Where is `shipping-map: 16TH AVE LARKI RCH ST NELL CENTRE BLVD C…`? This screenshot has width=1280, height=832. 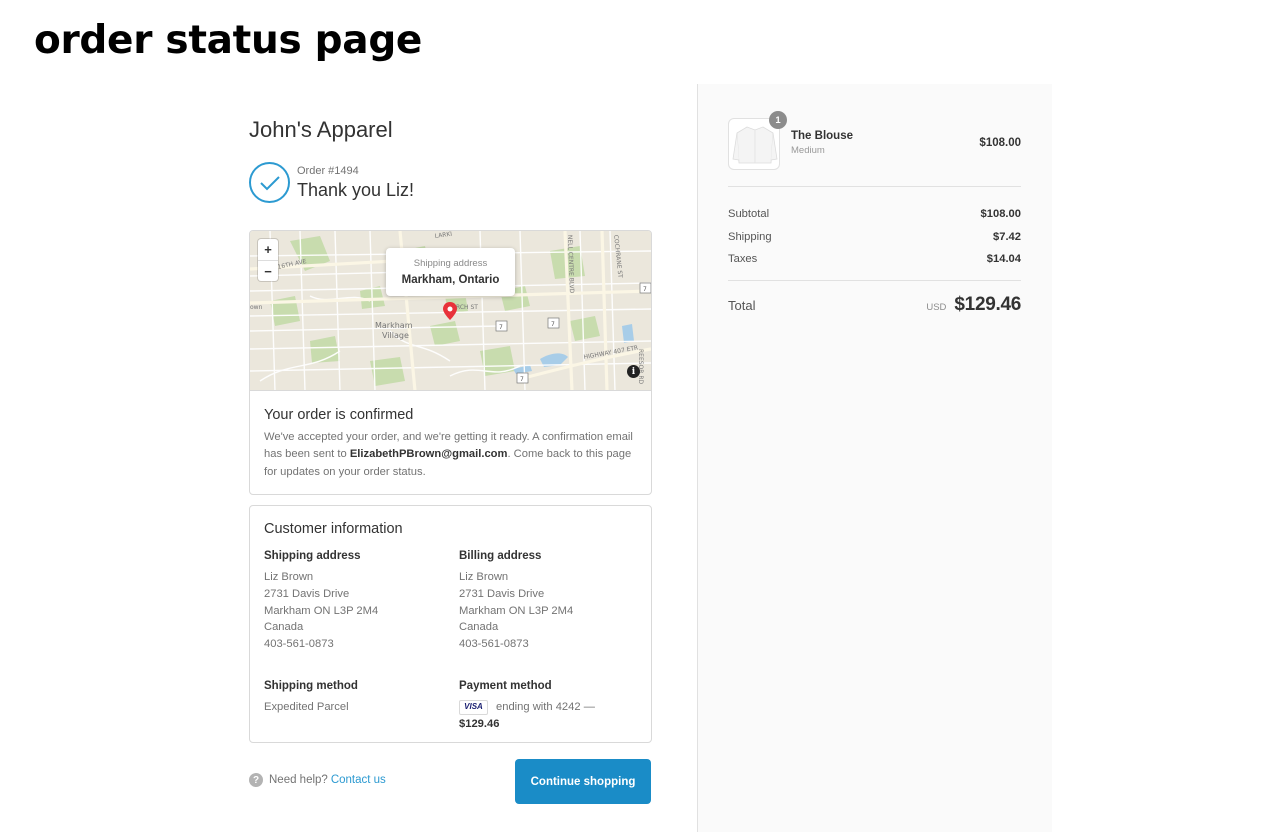
shipping-map: 16TH AVE LARKI RCH ST NELL CENTRE BLVD C… is located at coordinates (450, 311).